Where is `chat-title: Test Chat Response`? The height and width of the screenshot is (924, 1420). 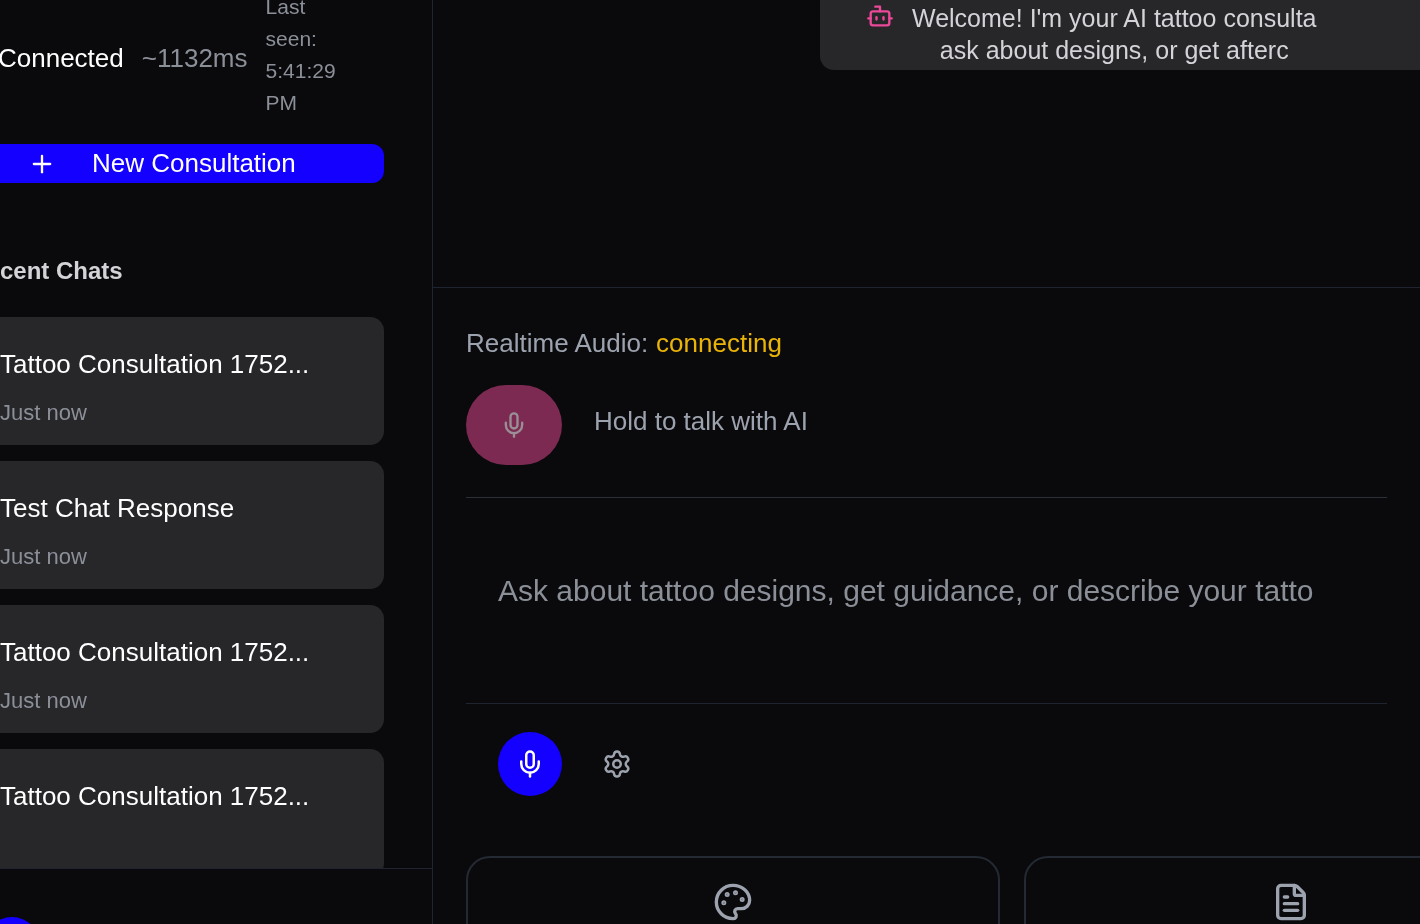 chat-title: Test Chat Response is located at coordinates (118, 508).